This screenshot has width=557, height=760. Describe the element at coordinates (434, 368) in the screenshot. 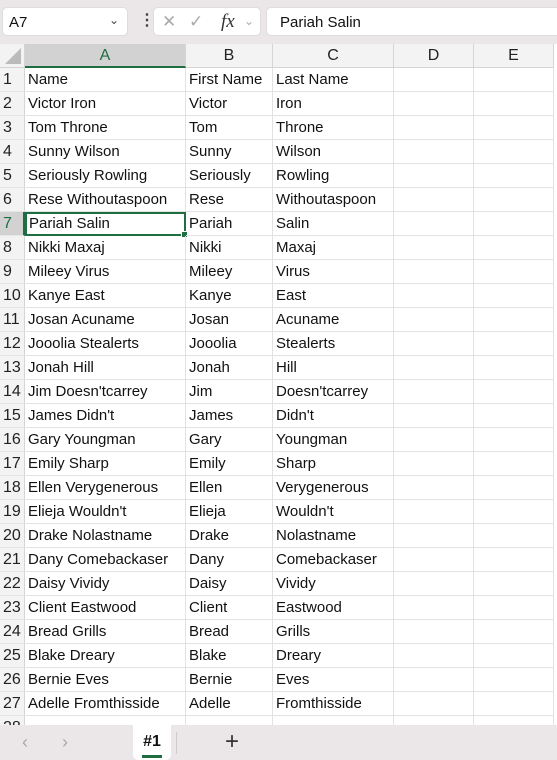

I see `cell-d13` at that location.